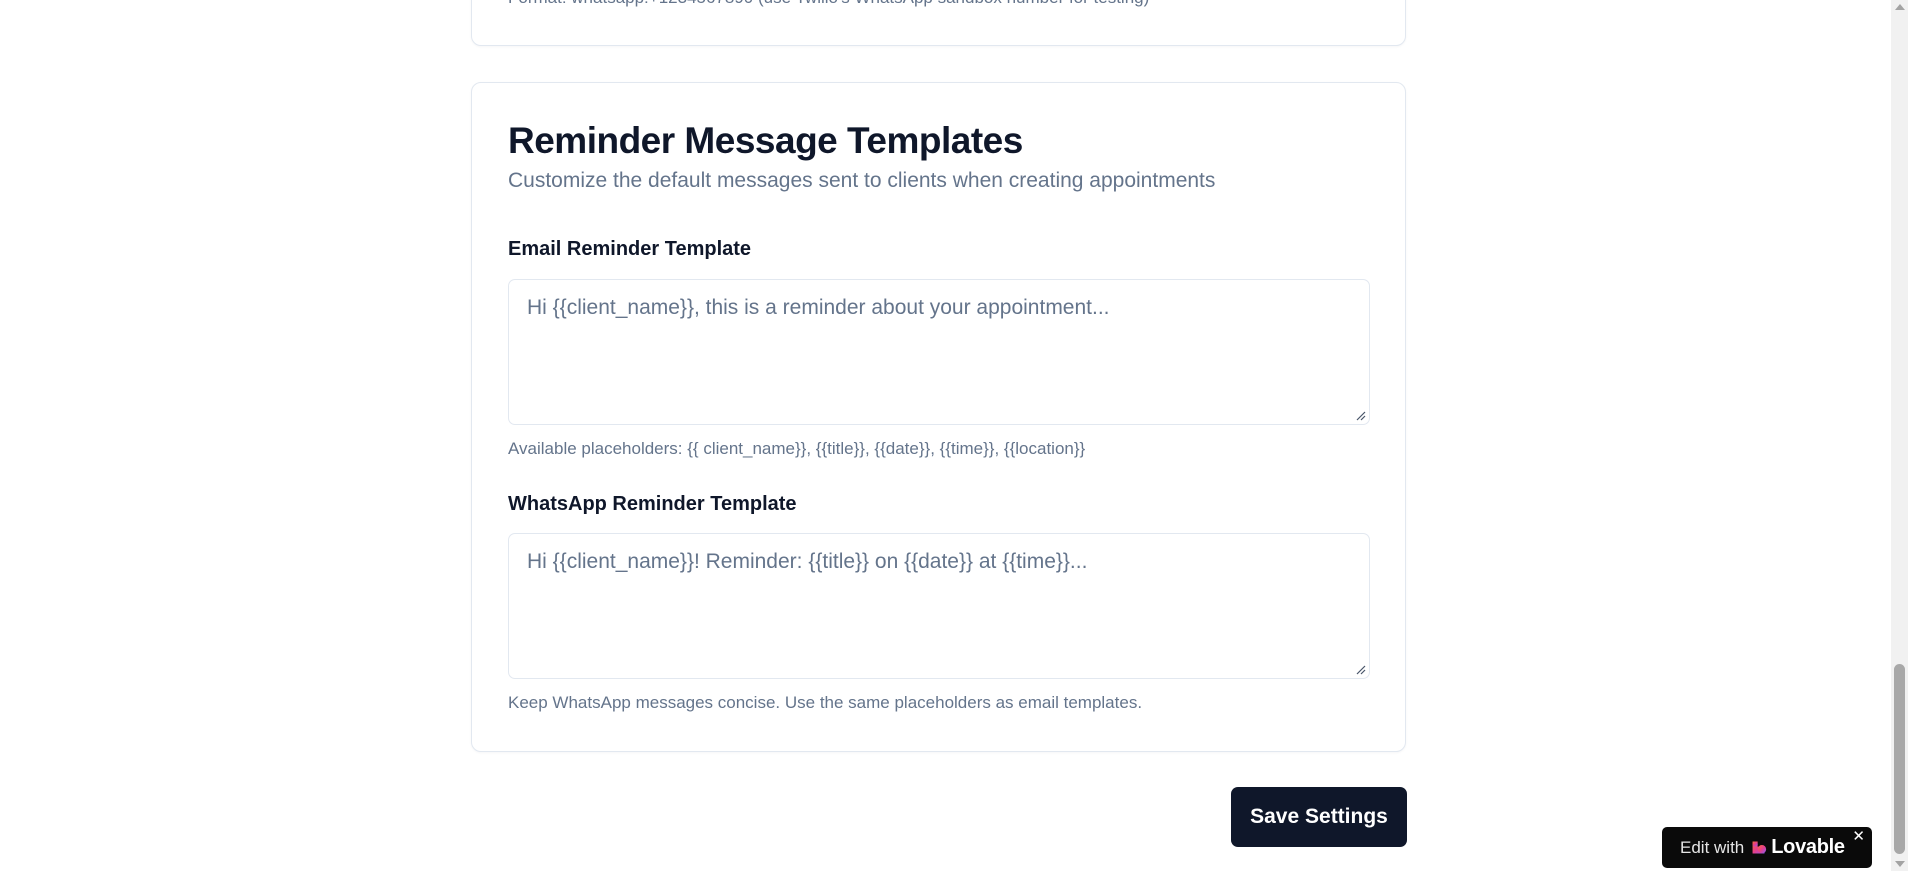  Describe the element at coordinates (1858, 836) in the screenshot. I see `badge-close-icon: ✕` at that location.